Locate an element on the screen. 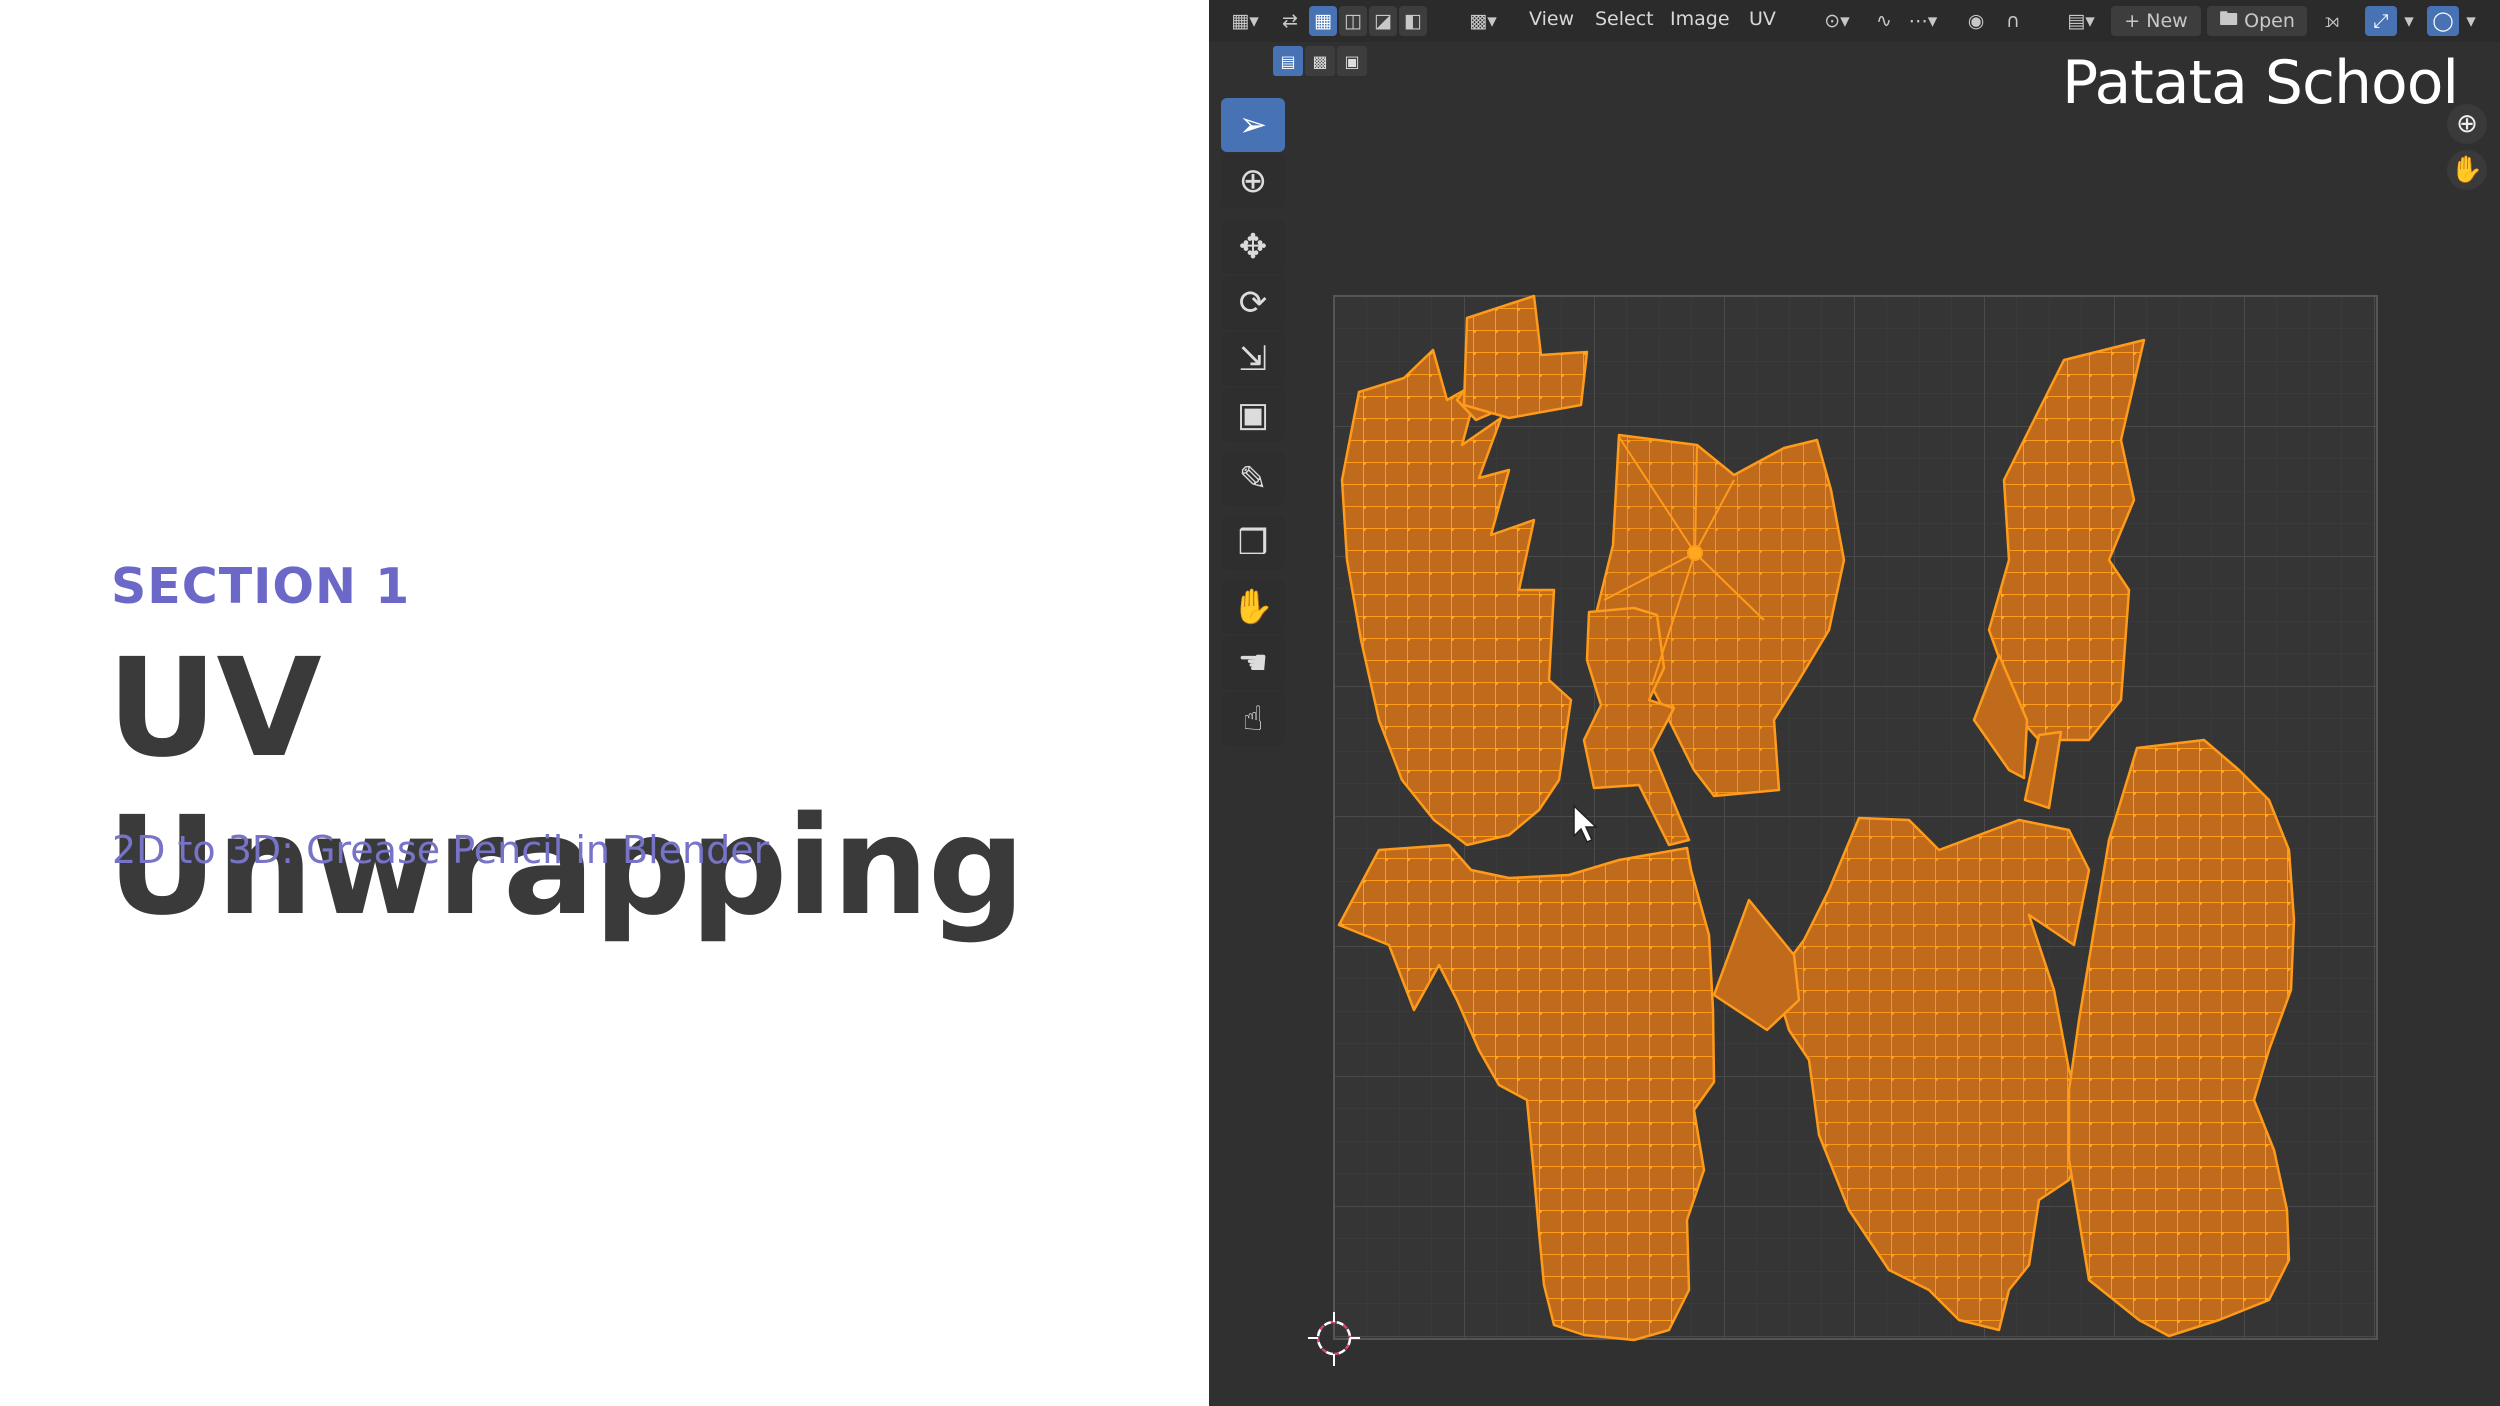 This screenshot has width=2500, height=1406. menu-view: View is located at coordinates (1551, 19).